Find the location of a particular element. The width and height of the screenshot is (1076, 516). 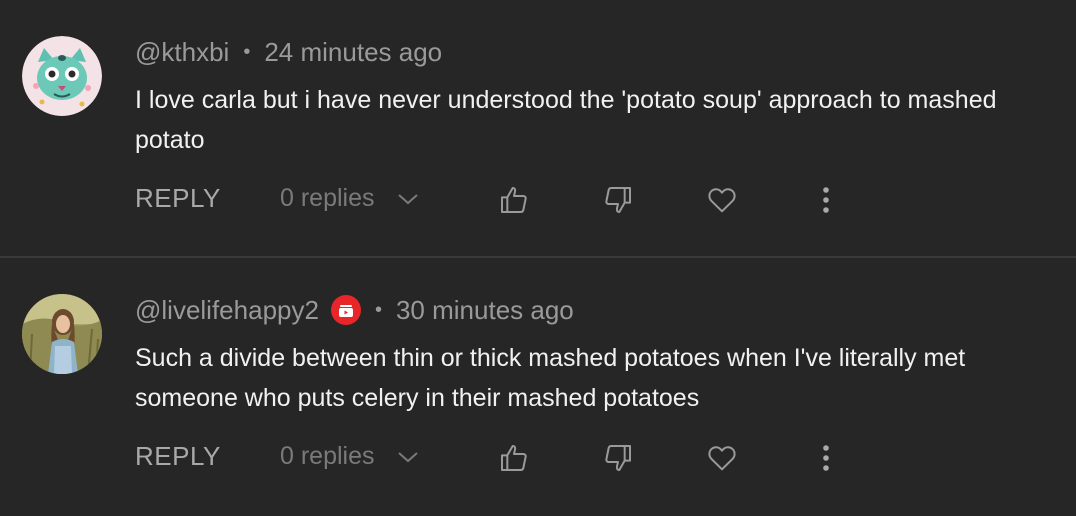

comment-meta: @kthxbi • 24 minutes ago is located at coordinates (288, 52).